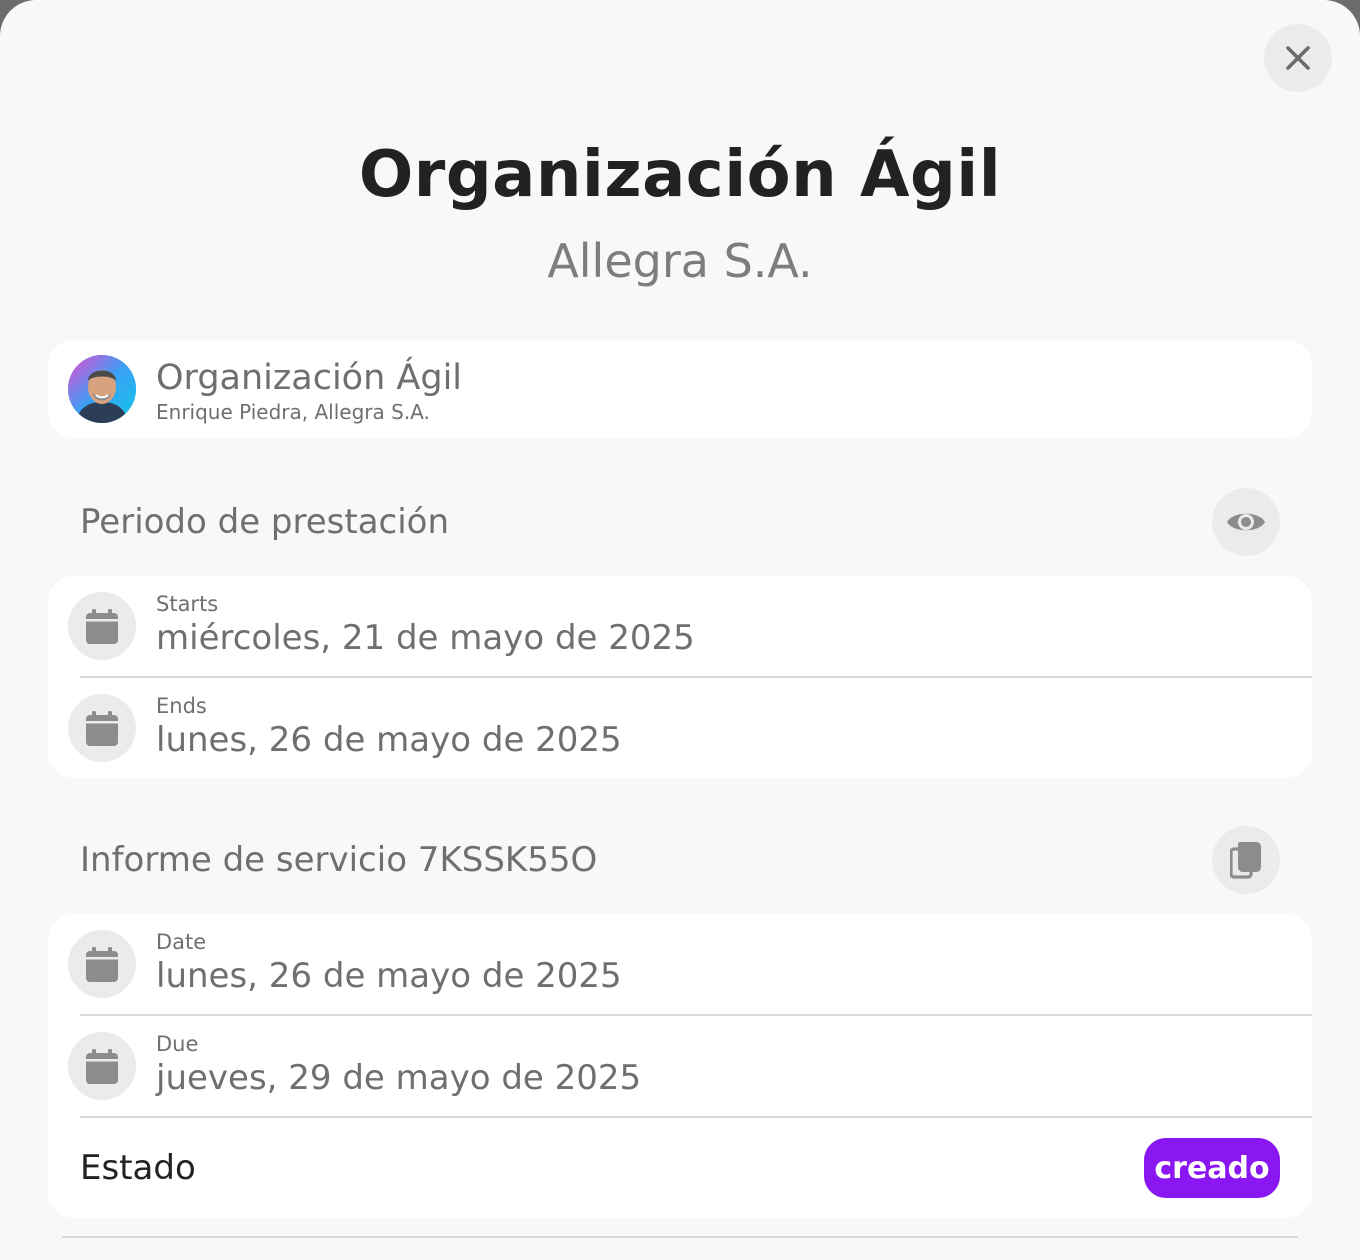 Image resolution: width=1360 pixels, height=1260 pixels. What do you see at coordinates (680, 729) in the screenshot?
I see `period-end-row: Ends lunes, 26 de mayo de 2025` at bounding box center [680, 729].